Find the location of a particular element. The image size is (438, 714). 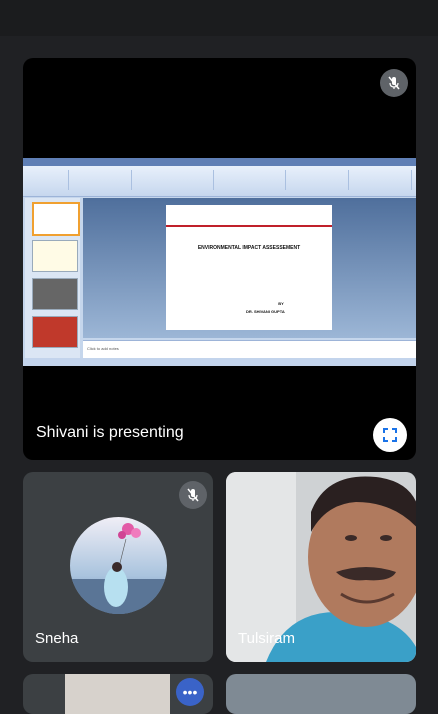

slide-title: ENVIRONMENTAL IMPACT ASSESSEMENT is located at coordinates (249, 248).